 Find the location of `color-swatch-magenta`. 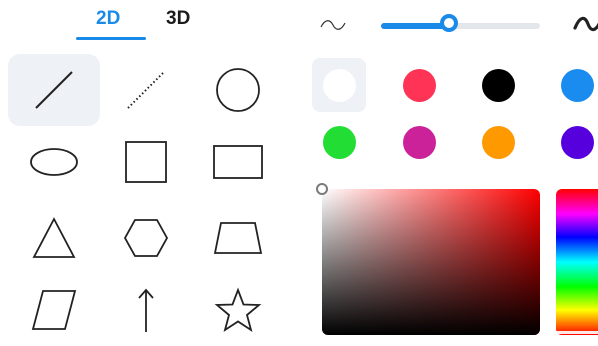

color-swatch-magenta is located at coordinates (419, 142).